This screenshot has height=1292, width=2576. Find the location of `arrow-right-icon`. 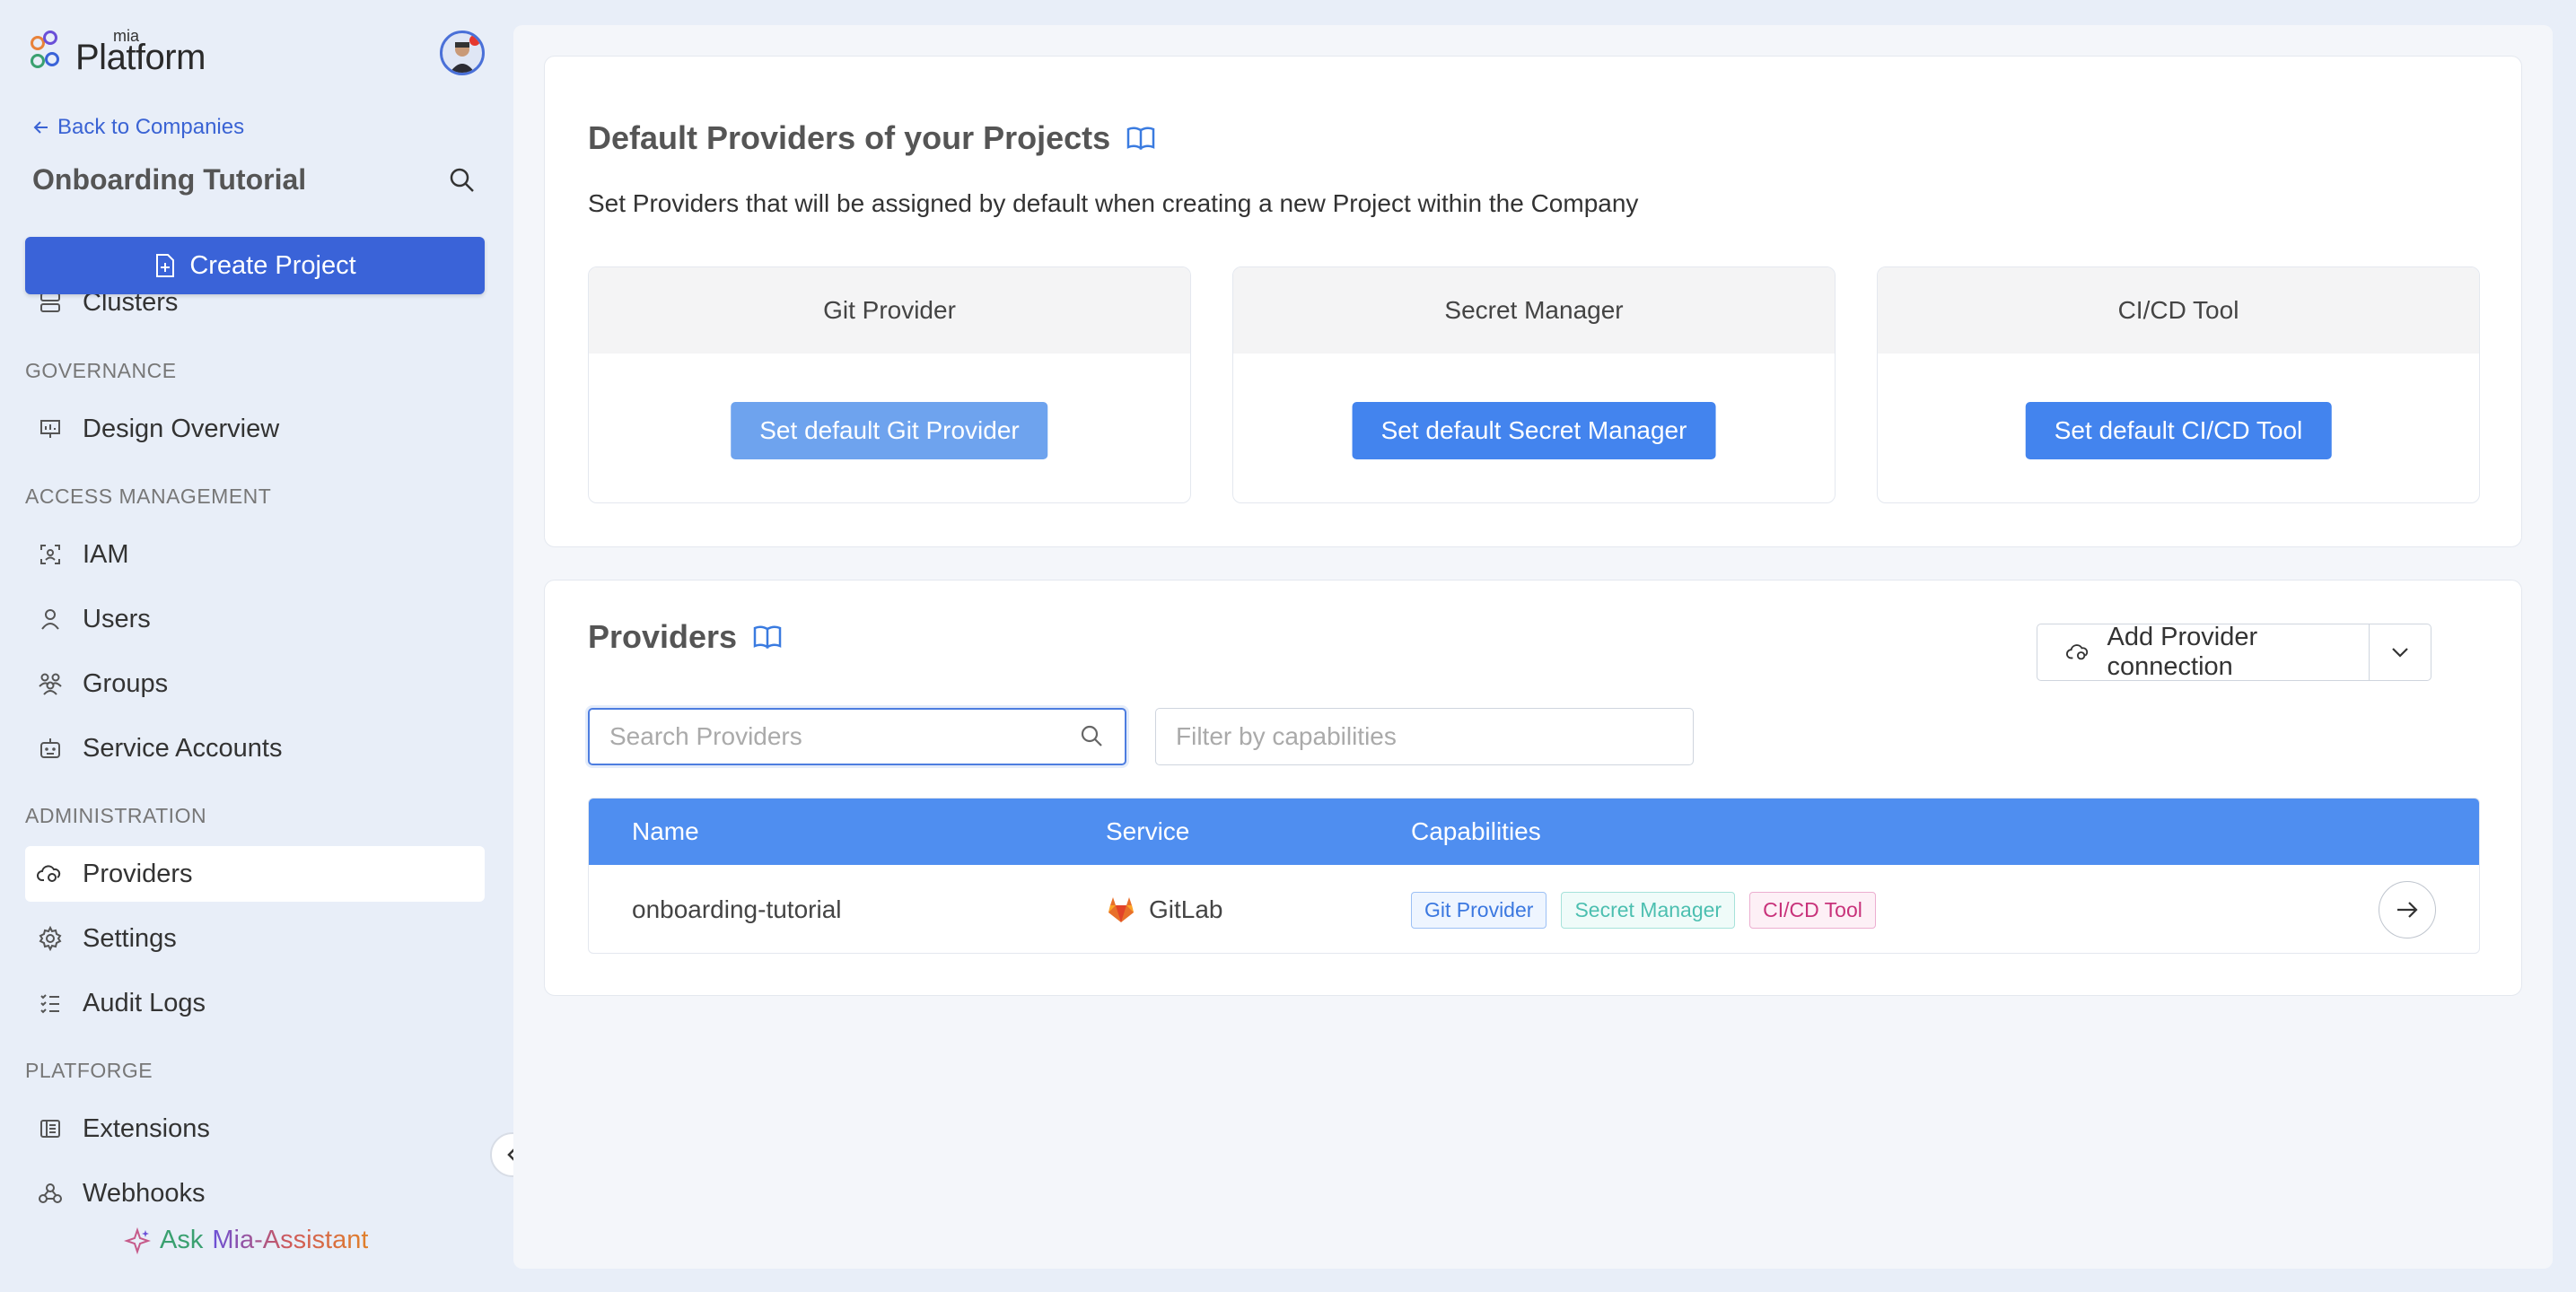

arrow-right-icon is located at coordinates (2407, 910).